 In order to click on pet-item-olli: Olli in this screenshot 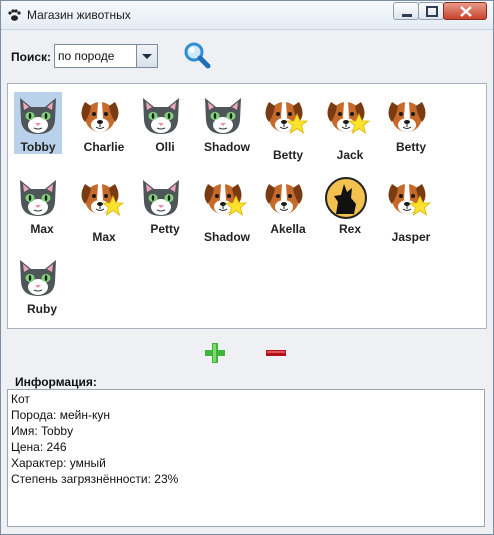, I will do `click(165, 128)`.